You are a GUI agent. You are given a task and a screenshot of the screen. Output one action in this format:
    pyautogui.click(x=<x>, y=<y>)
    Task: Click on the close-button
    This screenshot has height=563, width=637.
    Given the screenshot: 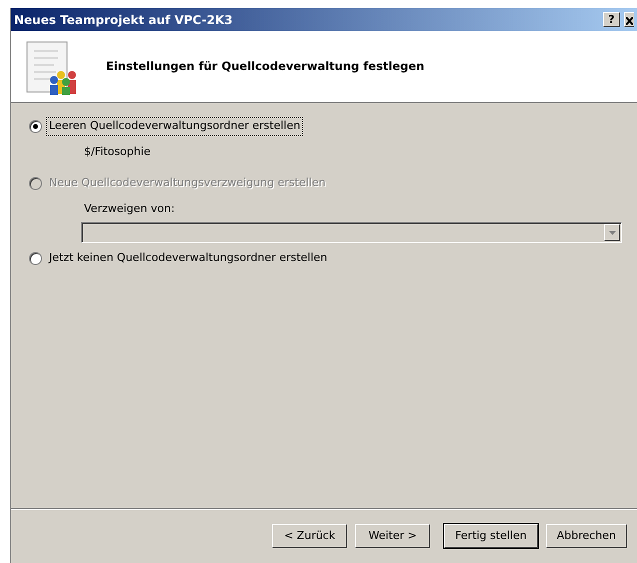 What is the action you would take?
    pyautogui.click(x=629, y=19)
    